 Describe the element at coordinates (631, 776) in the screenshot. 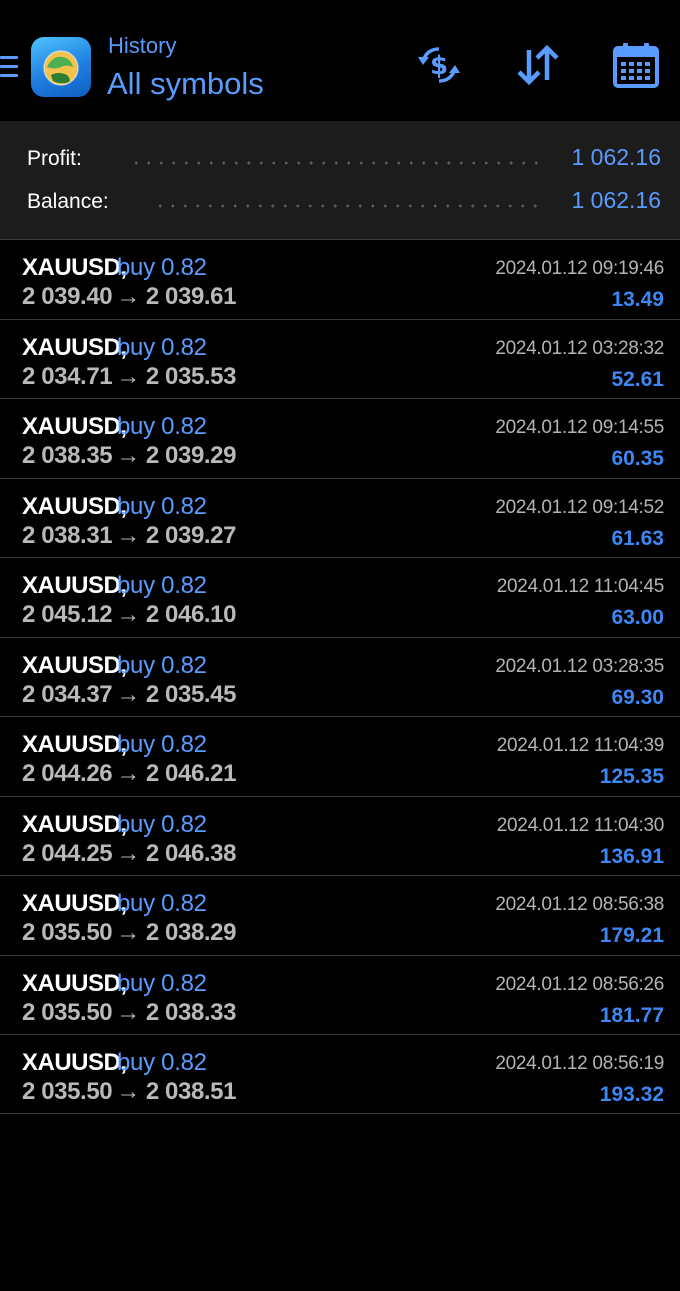

I see `deal-profit: 125.35` at that location.